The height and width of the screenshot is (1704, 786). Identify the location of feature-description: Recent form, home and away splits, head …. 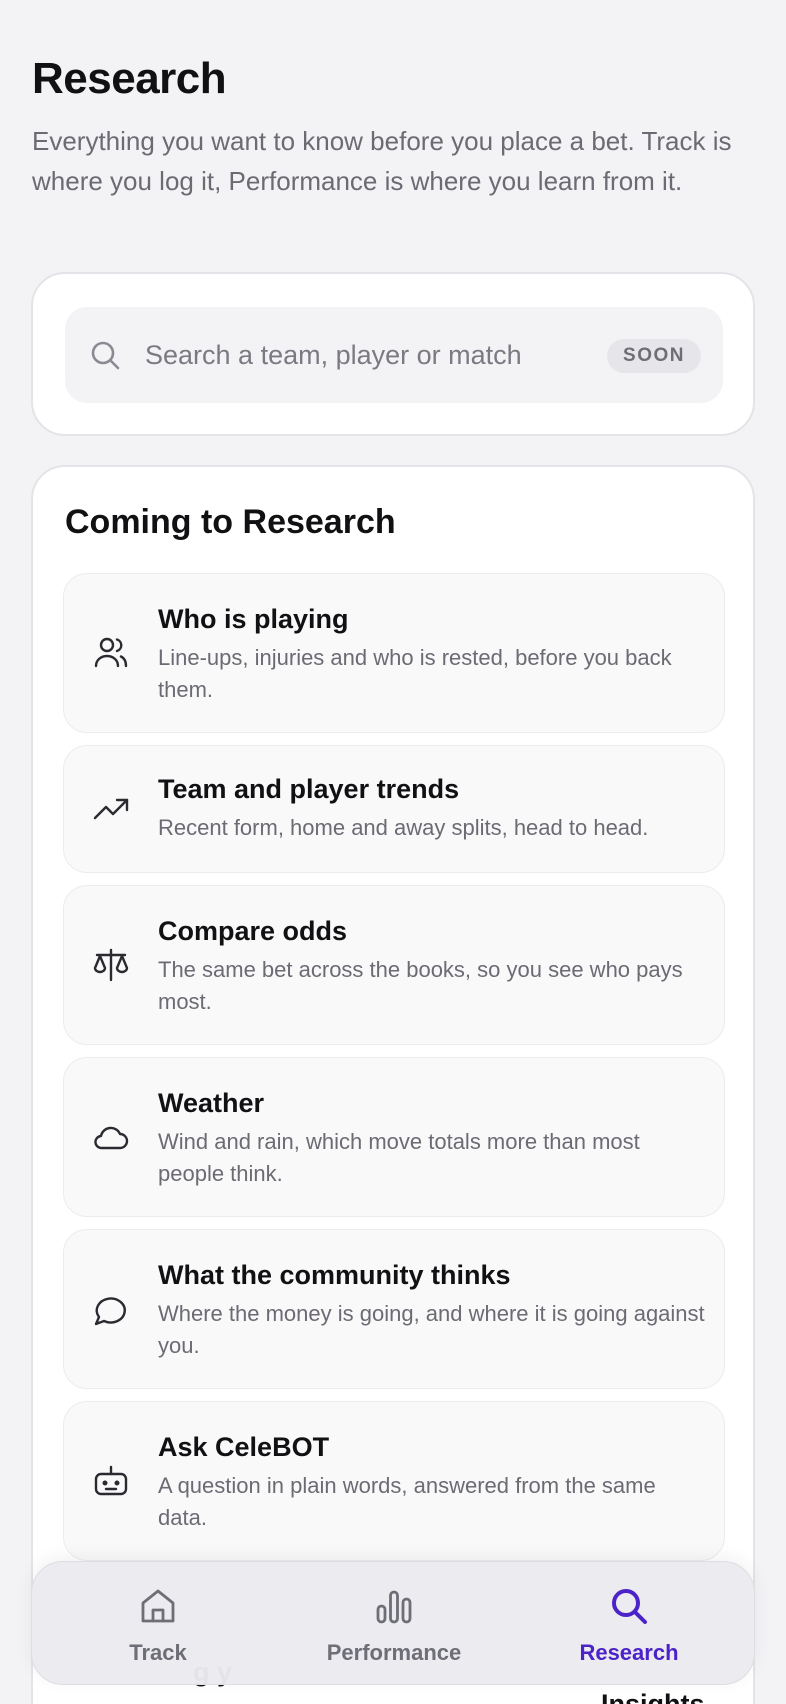
(403, 827).